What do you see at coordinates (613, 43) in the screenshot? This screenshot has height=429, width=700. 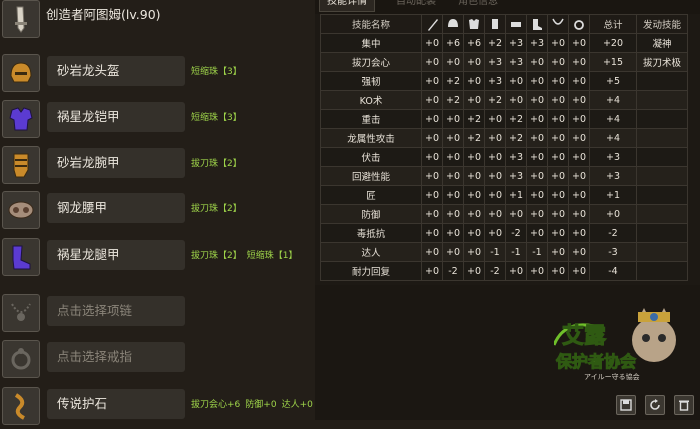 I see `skill-total: +20` at bounding box center [613, 43].